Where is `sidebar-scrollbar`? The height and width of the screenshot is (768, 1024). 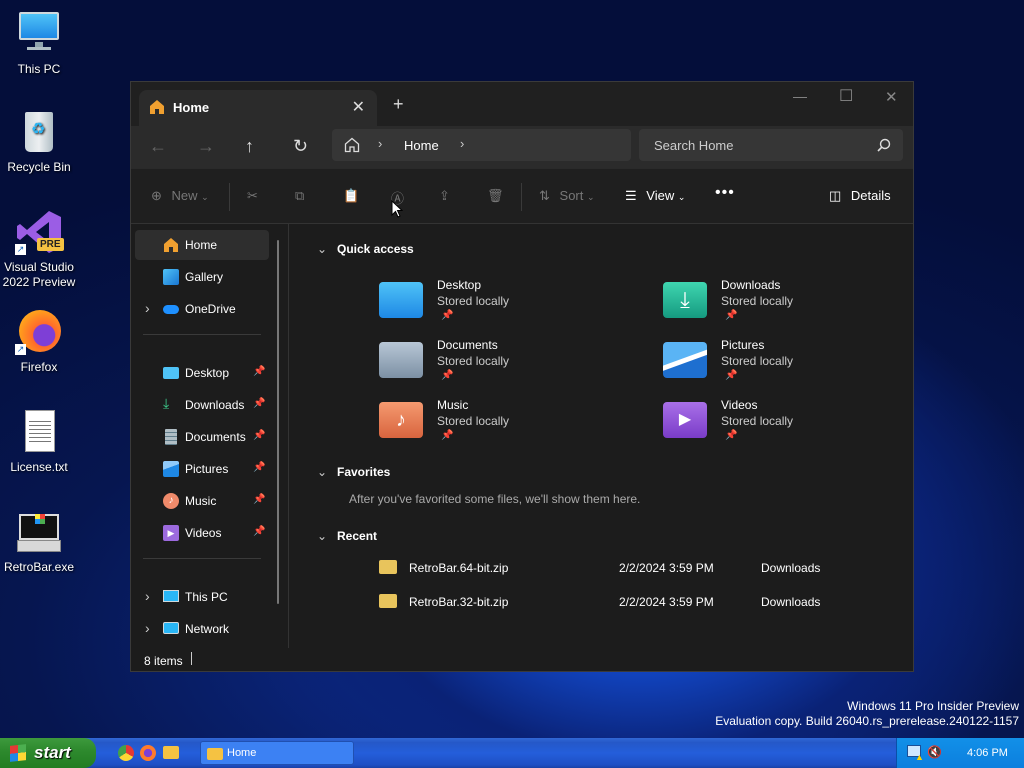 sidebar-scrollbar is located at coordinates (278, 422).